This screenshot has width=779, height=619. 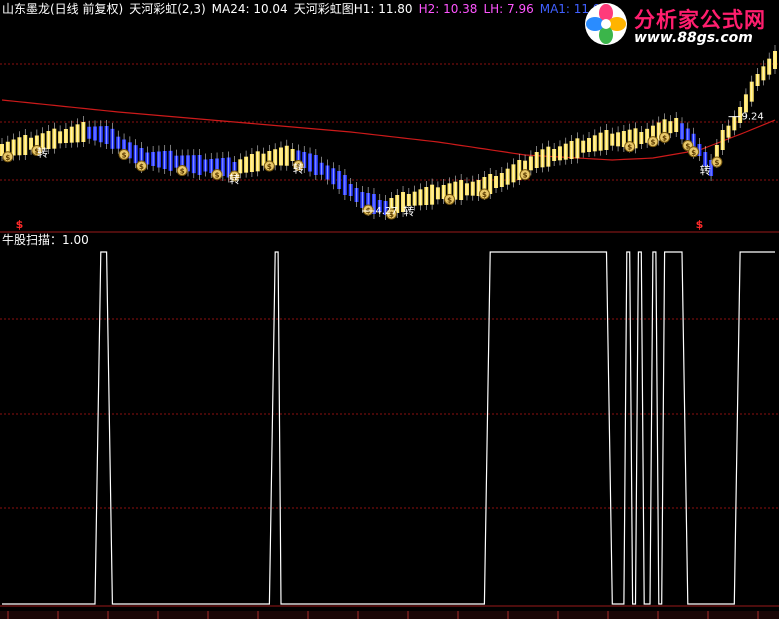 What do you see at coordinates (753, 117) in the screenshot?
I see `price-annotation: 9.24` at bounding box center [753, 117].